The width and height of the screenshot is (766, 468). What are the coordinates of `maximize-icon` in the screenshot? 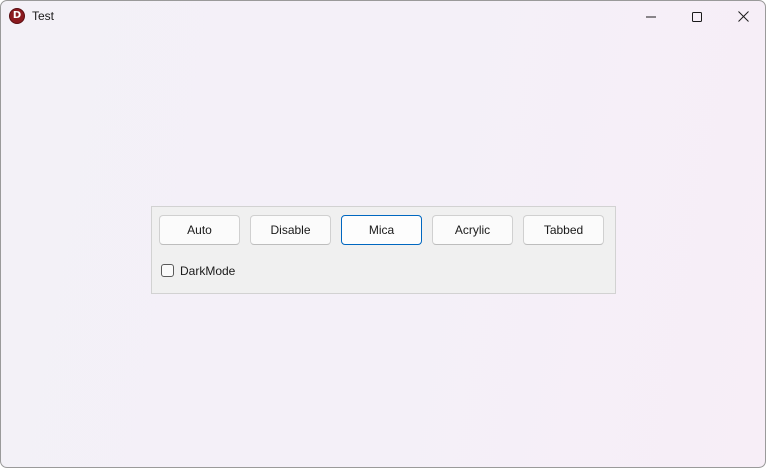 It's located at (697, 16).